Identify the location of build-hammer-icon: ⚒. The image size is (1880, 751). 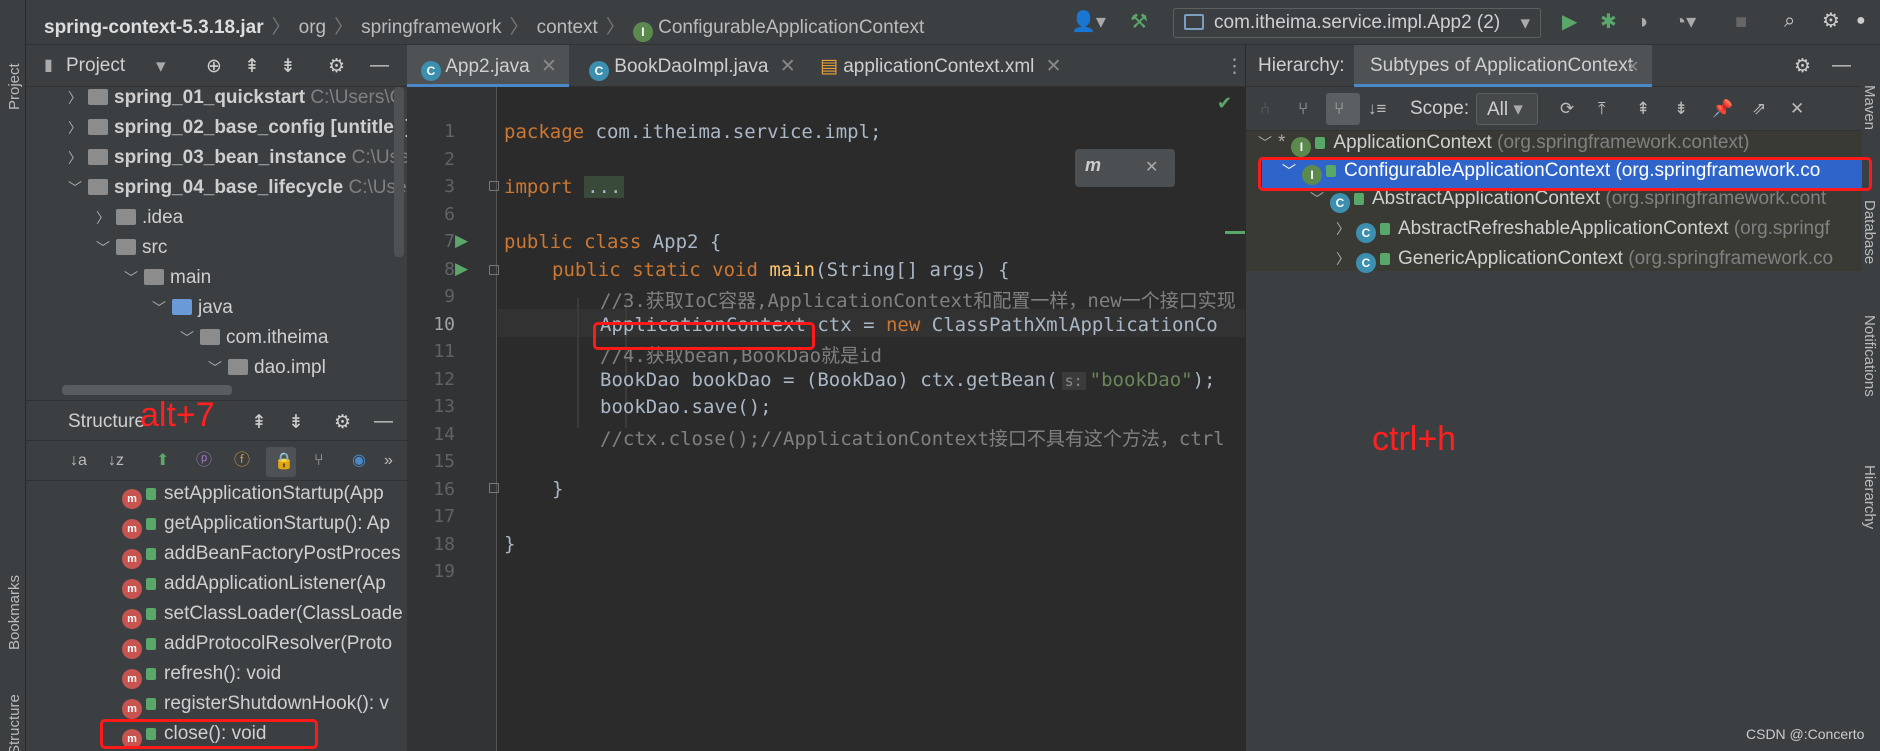
(1139, 22).